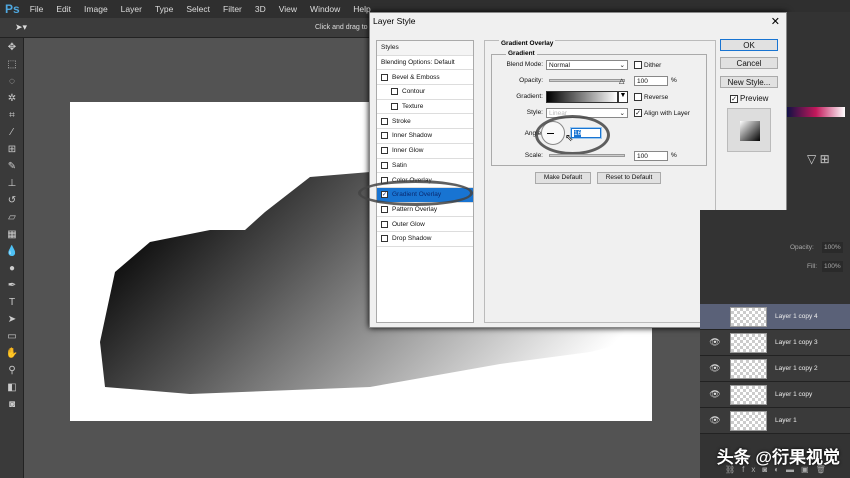 This screenshot has height=478, width=850. I want to click on styles-header: Styles, so click(425, 48).